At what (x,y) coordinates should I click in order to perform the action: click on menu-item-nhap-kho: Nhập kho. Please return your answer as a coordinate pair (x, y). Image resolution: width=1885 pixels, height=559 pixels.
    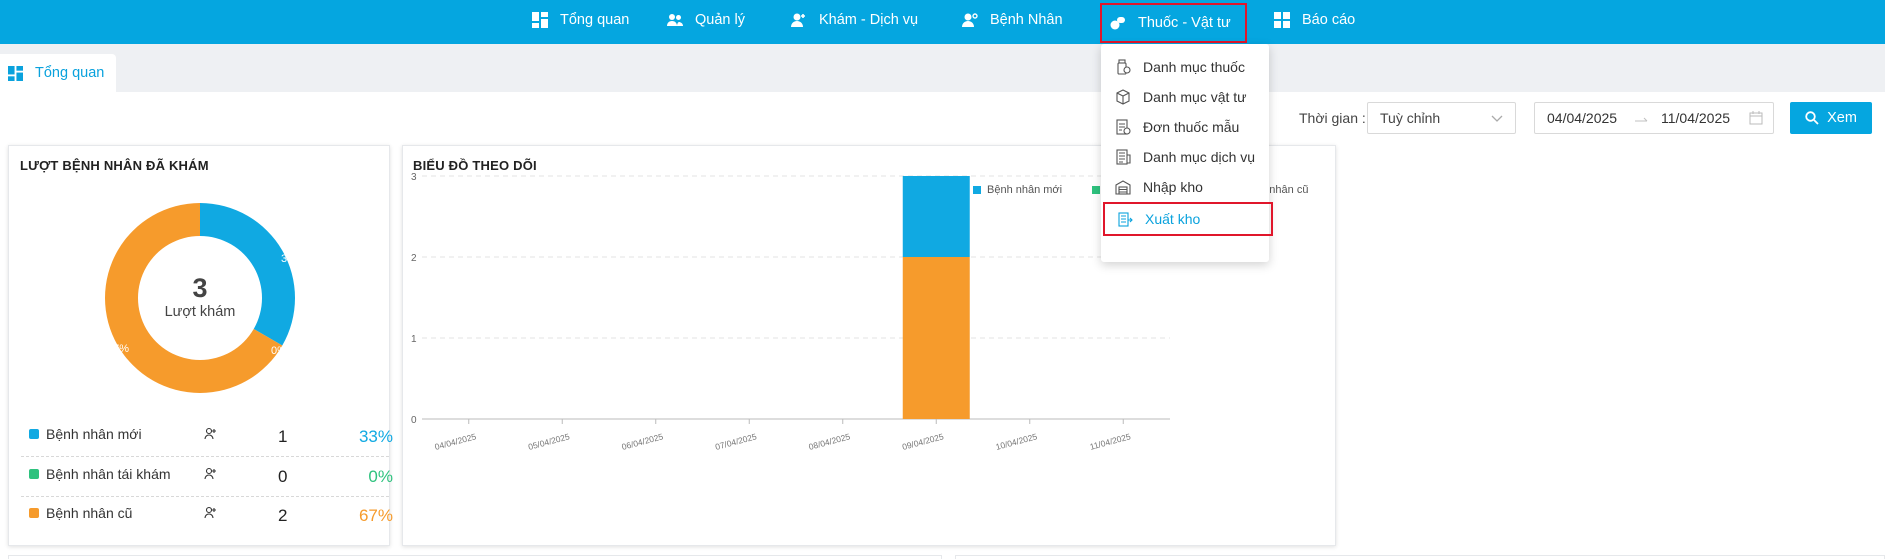
    Looking at the image, I should click on (1185, 187).